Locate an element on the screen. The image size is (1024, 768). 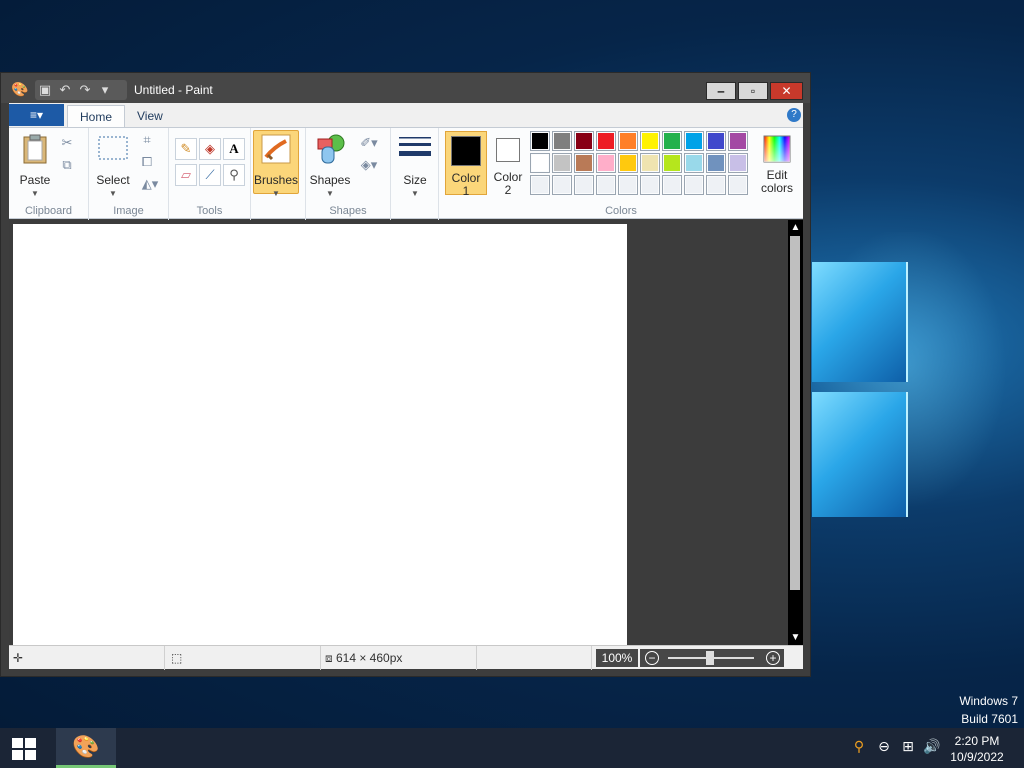
close-button: ✕ is located at coordinates (786, 91).